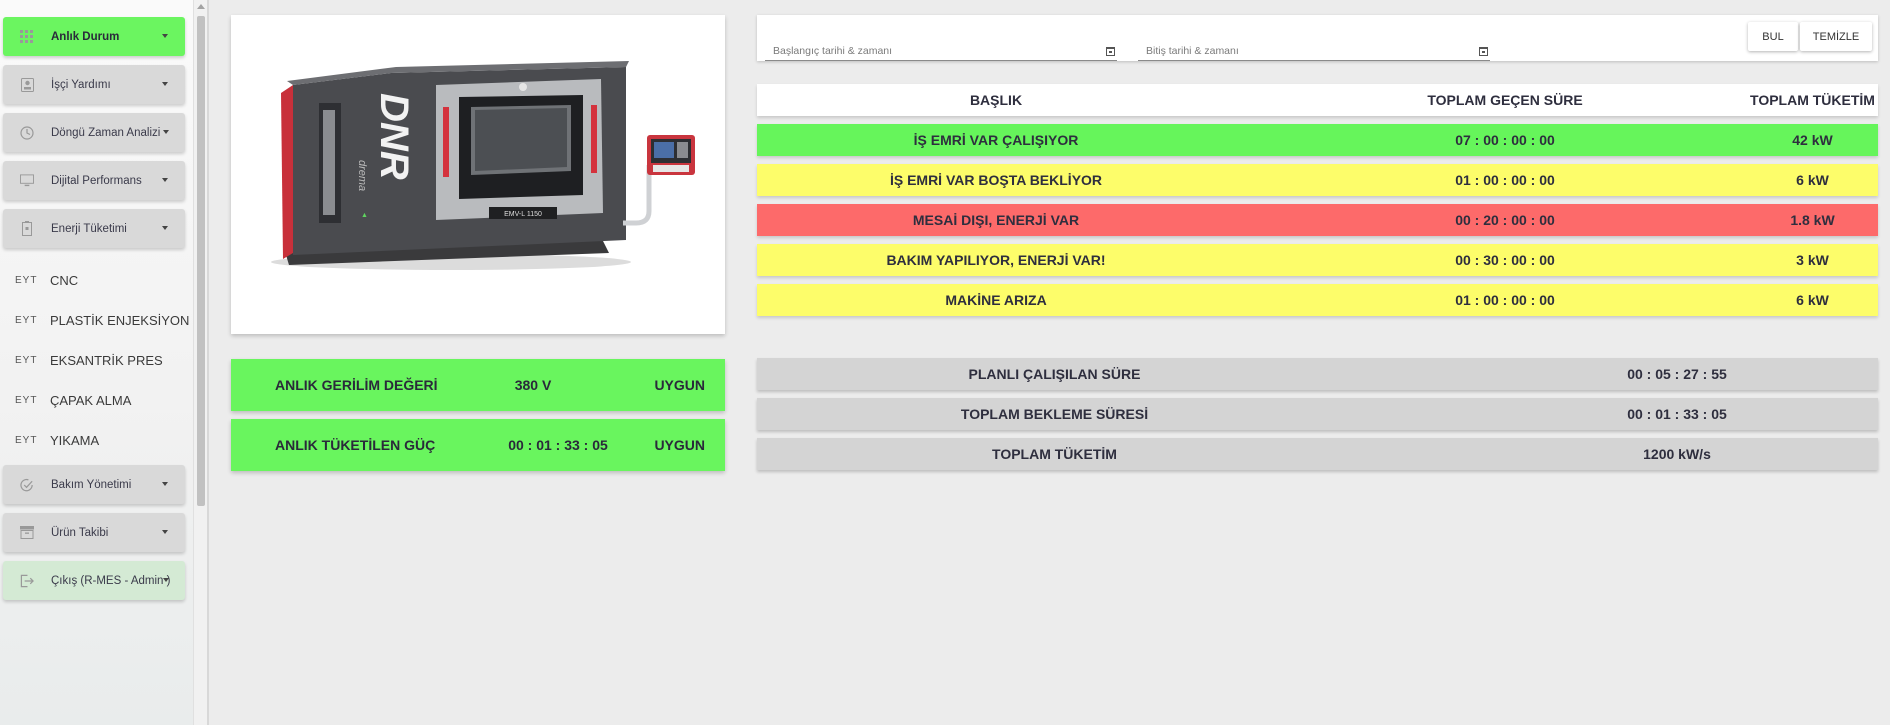  Describe the element at coordinates (478, 385) in the screenshot. I see `status-box-gerilim: ANLIK GERİLİM DEĞERİ 380 V UYGUN` at that location.